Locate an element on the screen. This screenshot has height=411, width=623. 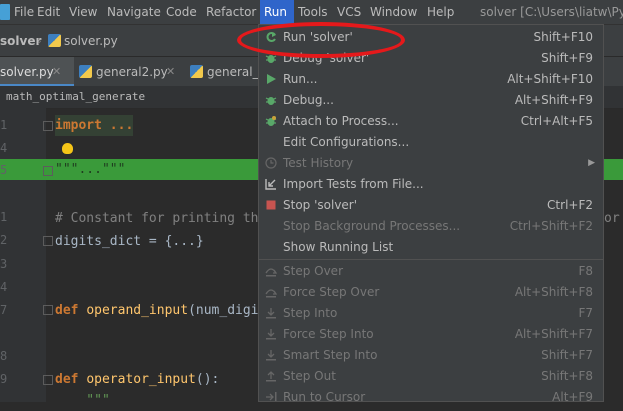
force-step-into-icon is located at coordinates (271, 334).